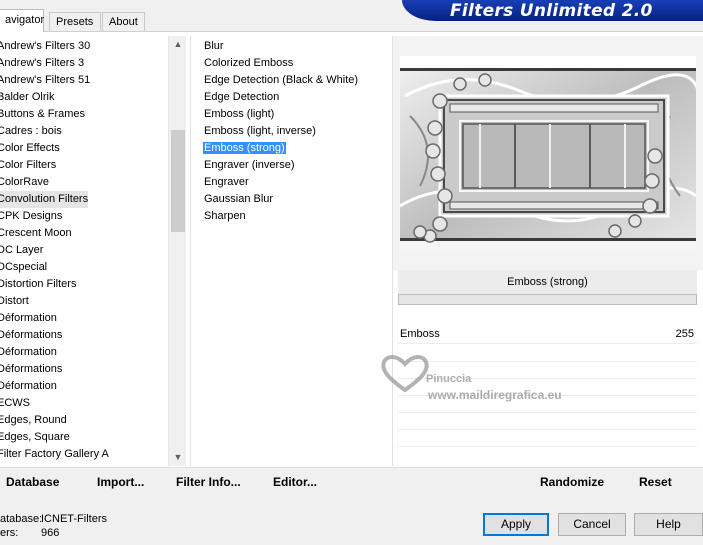  I want to click on filter-item: Colorized Emboss, so click(294, 63).